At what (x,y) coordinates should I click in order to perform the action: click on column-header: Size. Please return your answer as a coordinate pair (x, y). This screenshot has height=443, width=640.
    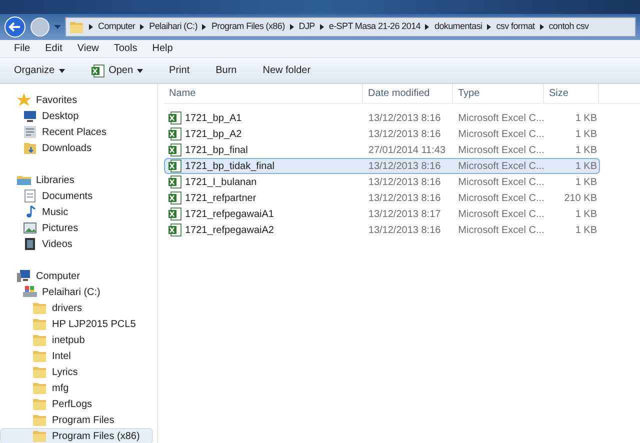
    Looking at the image, I should click on (571, 93).